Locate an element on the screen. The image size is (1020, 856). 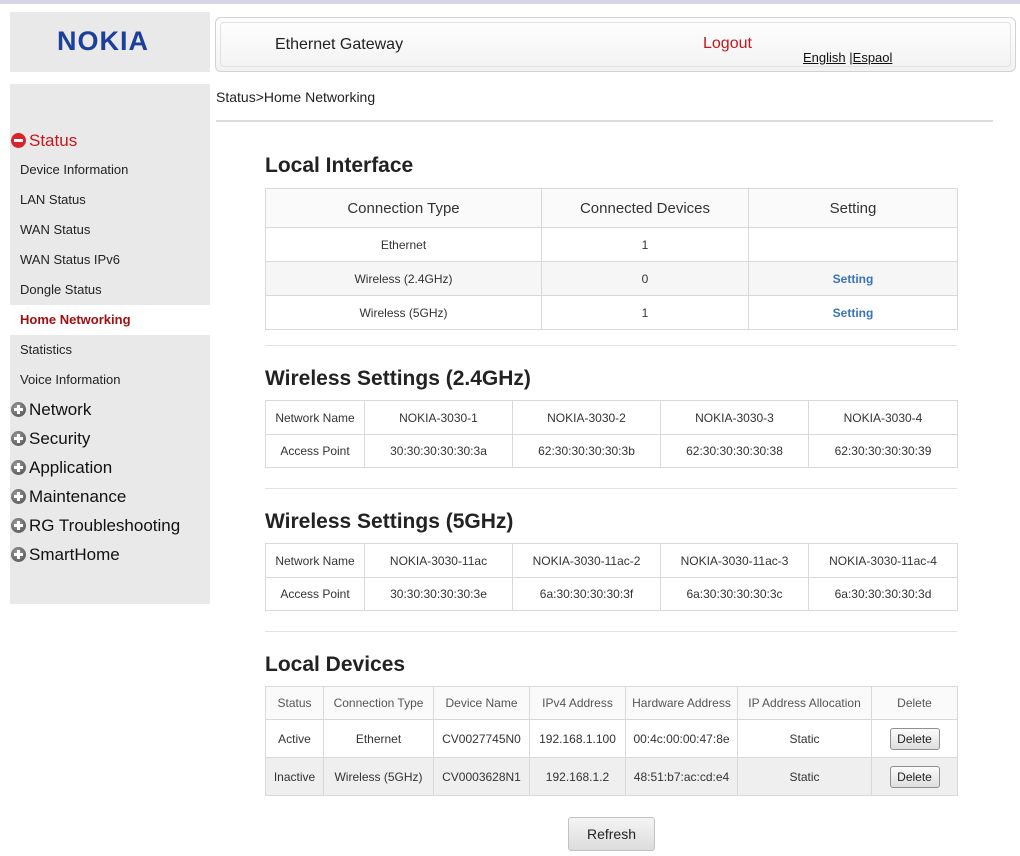
sidebar-category-maintenance: Maintenance is located at coordinates (110, 496).